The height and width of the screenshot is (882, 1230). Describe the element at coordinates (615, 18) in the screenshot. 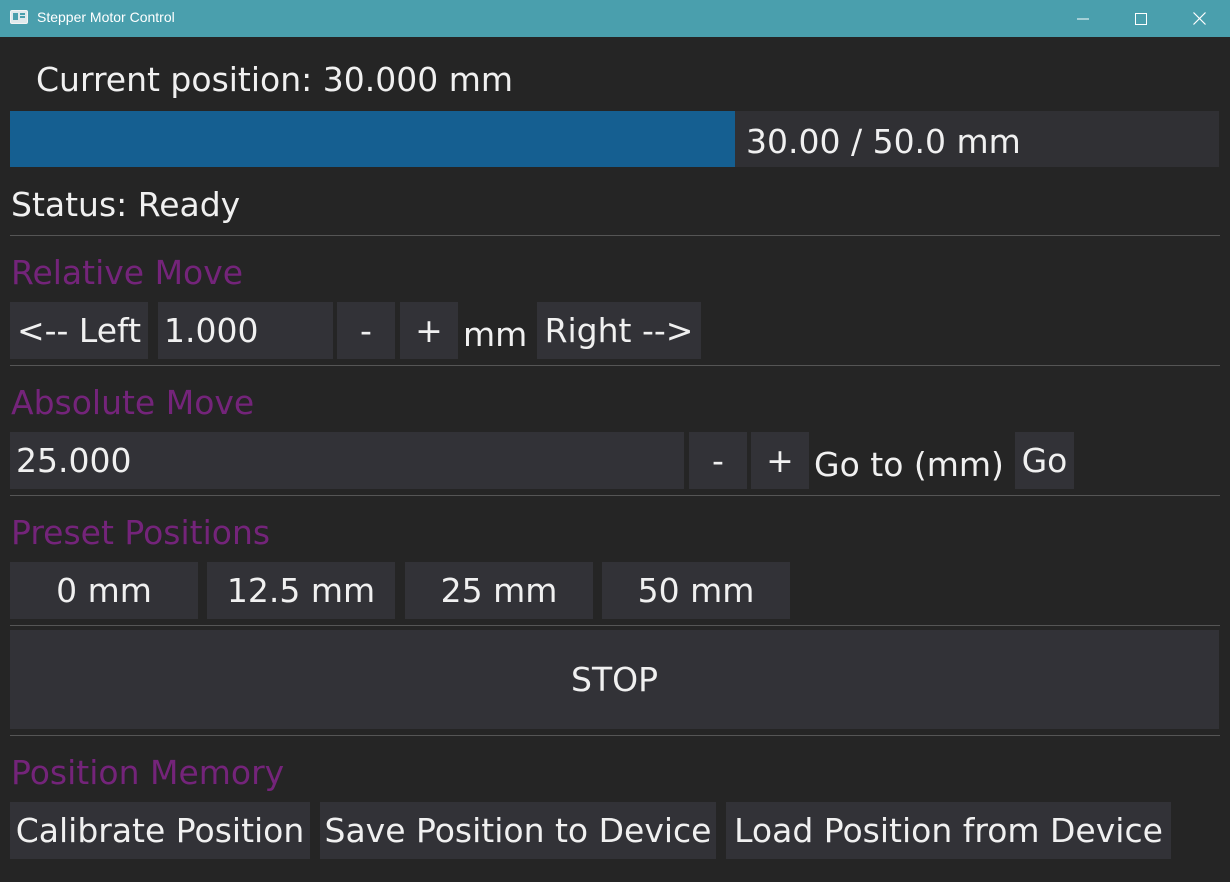

I see `title-bar: Stepper Motor Control` at that location.